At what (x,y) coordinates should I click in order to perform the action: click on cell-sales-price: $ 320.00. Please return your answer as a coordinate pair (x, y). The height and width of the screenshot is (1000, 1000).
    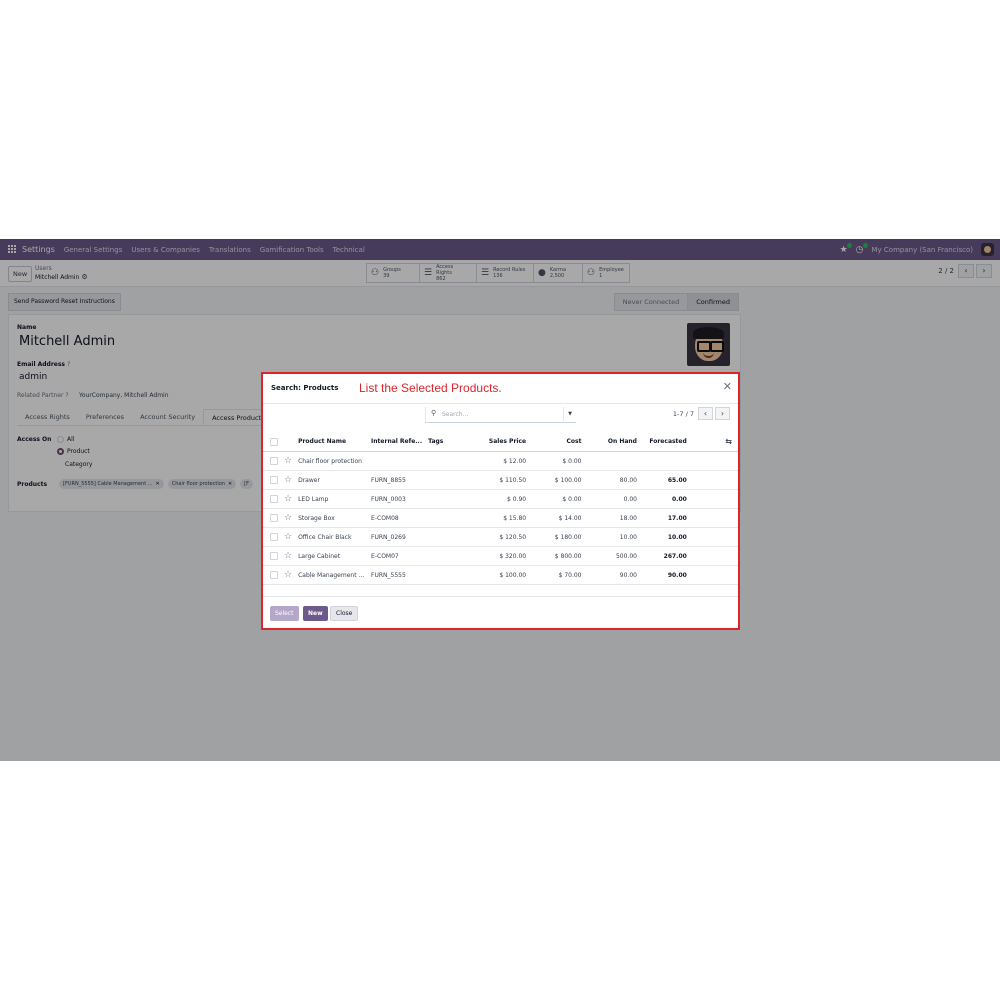
    Looking at the image, I should click on (500, 556).